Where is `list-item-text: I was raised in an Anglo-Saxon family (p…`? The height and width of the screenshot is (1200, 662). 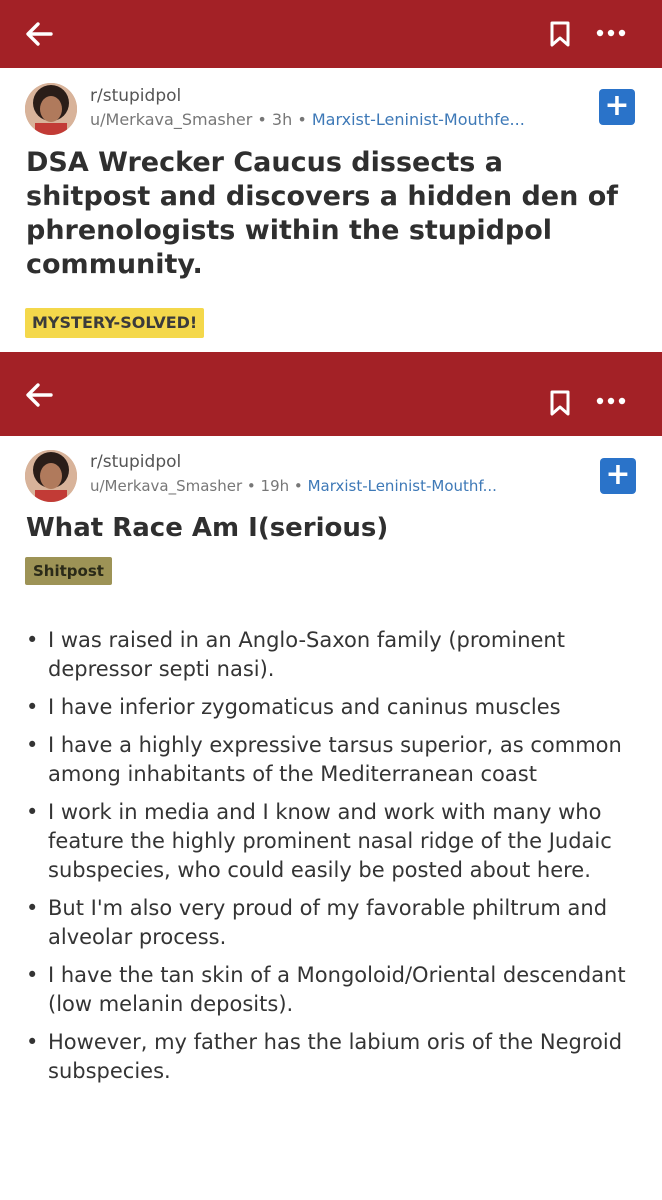 list-item-text: I was raised in an Anglo-Saxon family (p… is located at coordinates (306, 654).